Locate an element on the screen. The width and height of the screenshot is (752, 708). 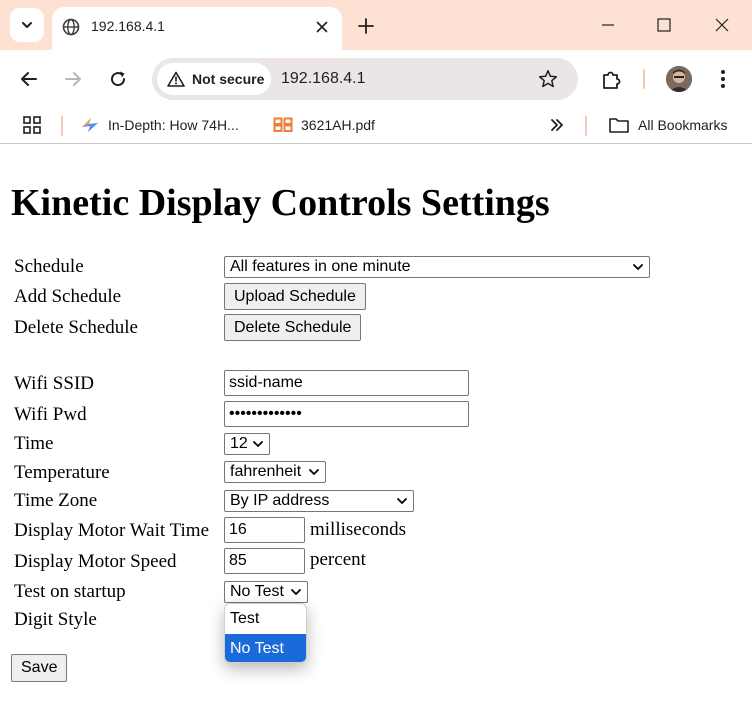
star-icon is located at coordinates (548, 79).